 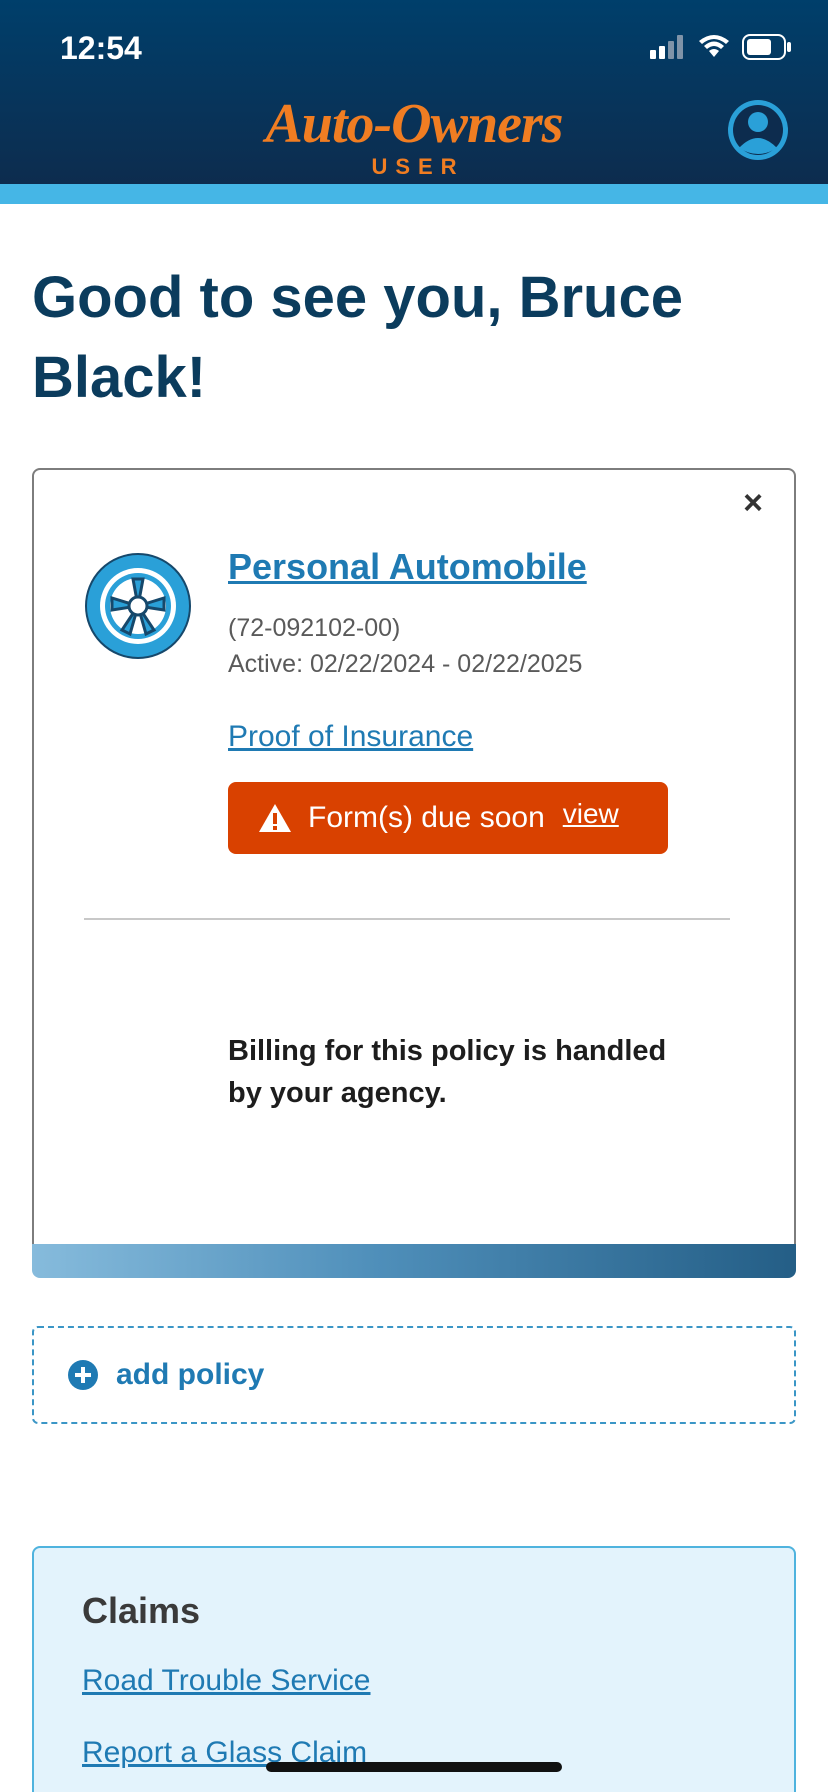 What do you see at coordinates (414, 92) in the screenshot?
I see `app-header: 12:54 Auto-Owners USER` at bounding box center [414, 92].